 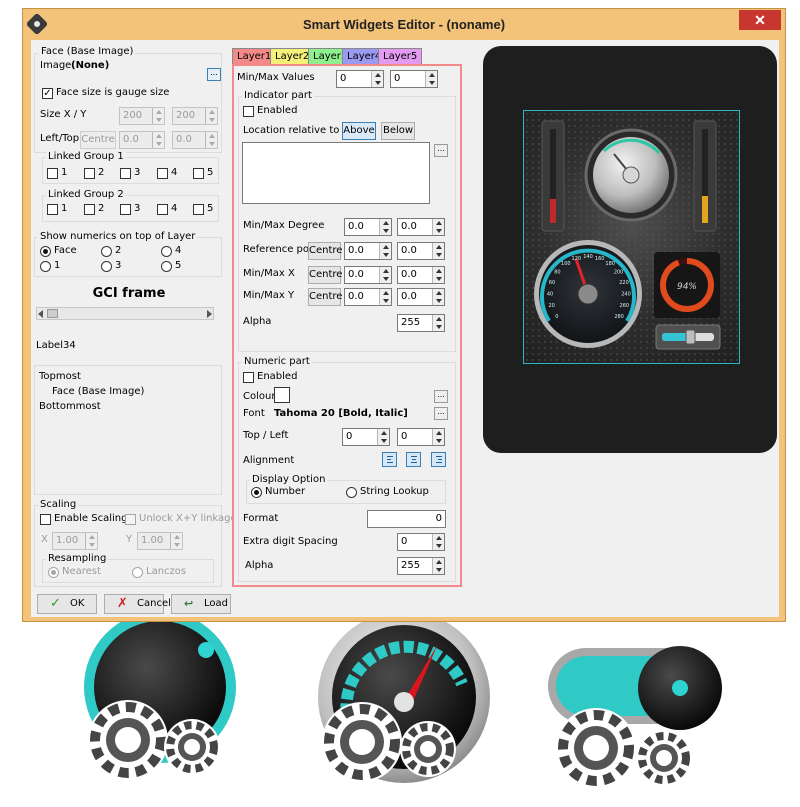 I want to click on ref-x-arrows, so click(x=385, y=251).